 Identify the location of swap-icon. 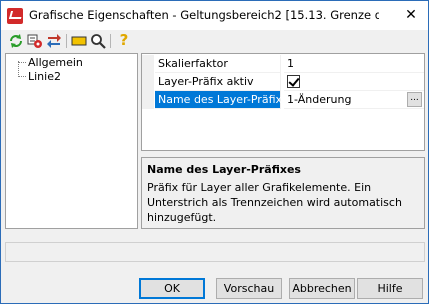
(54, 41).